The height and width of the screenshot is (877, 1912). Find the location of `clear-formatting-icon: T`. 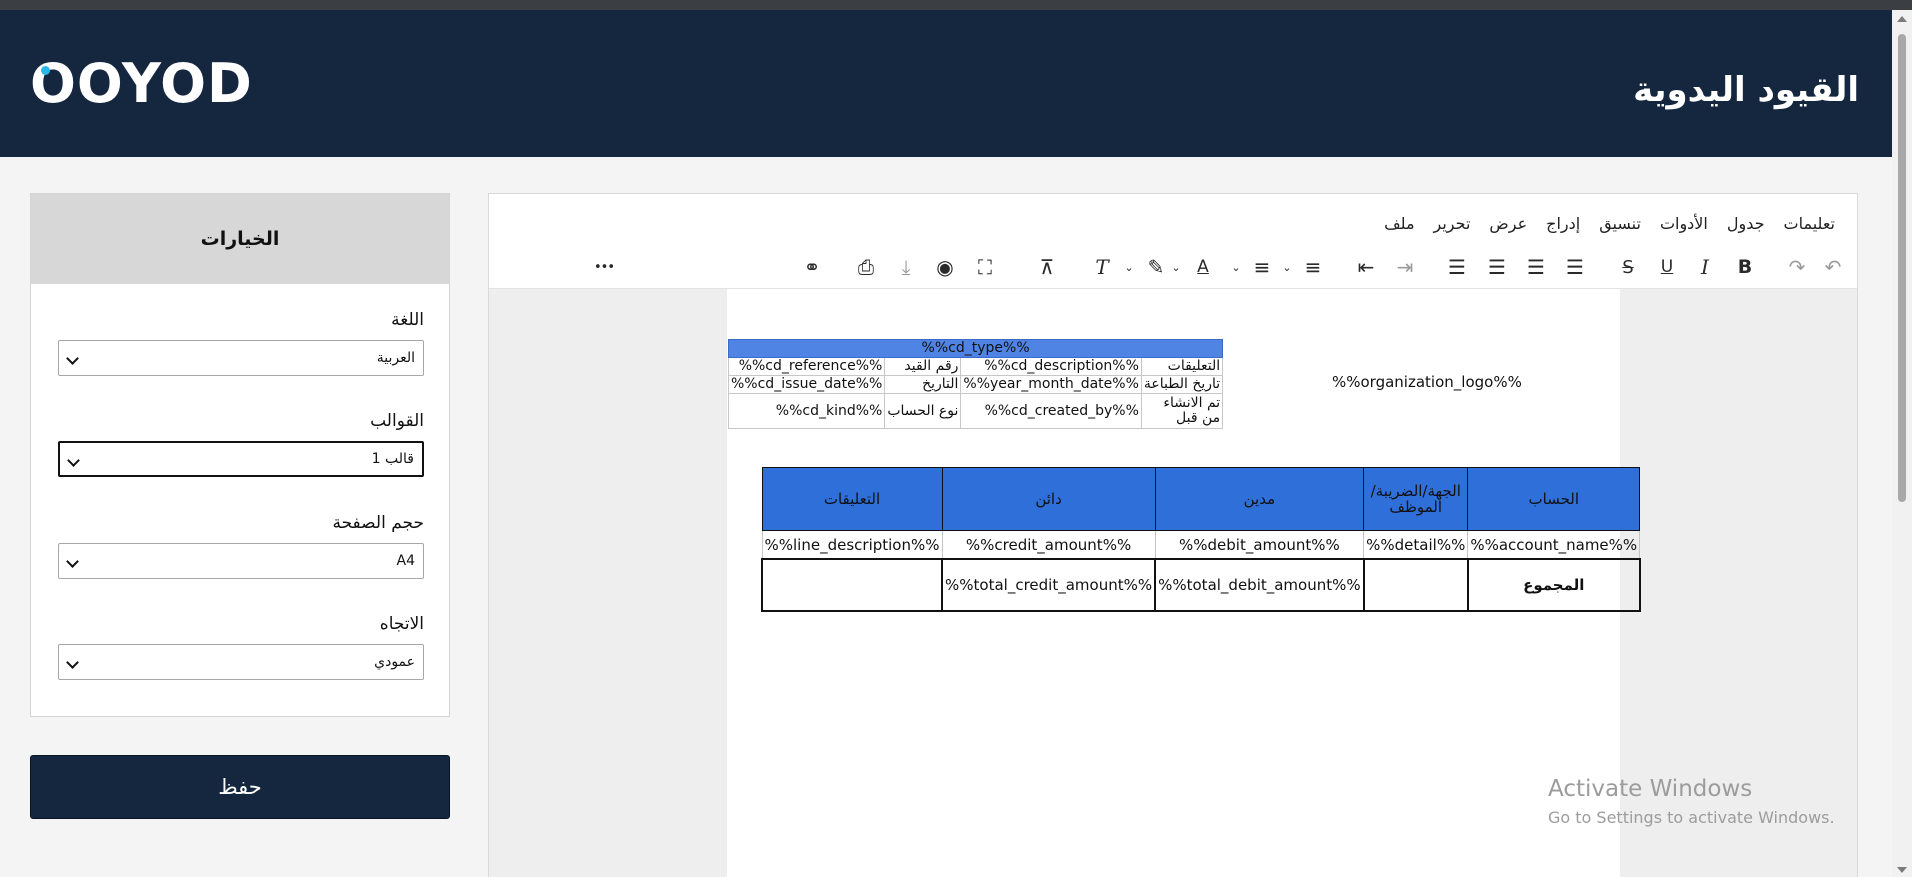

clear-formatting-icon: T is located at coordinates (1102, 267).